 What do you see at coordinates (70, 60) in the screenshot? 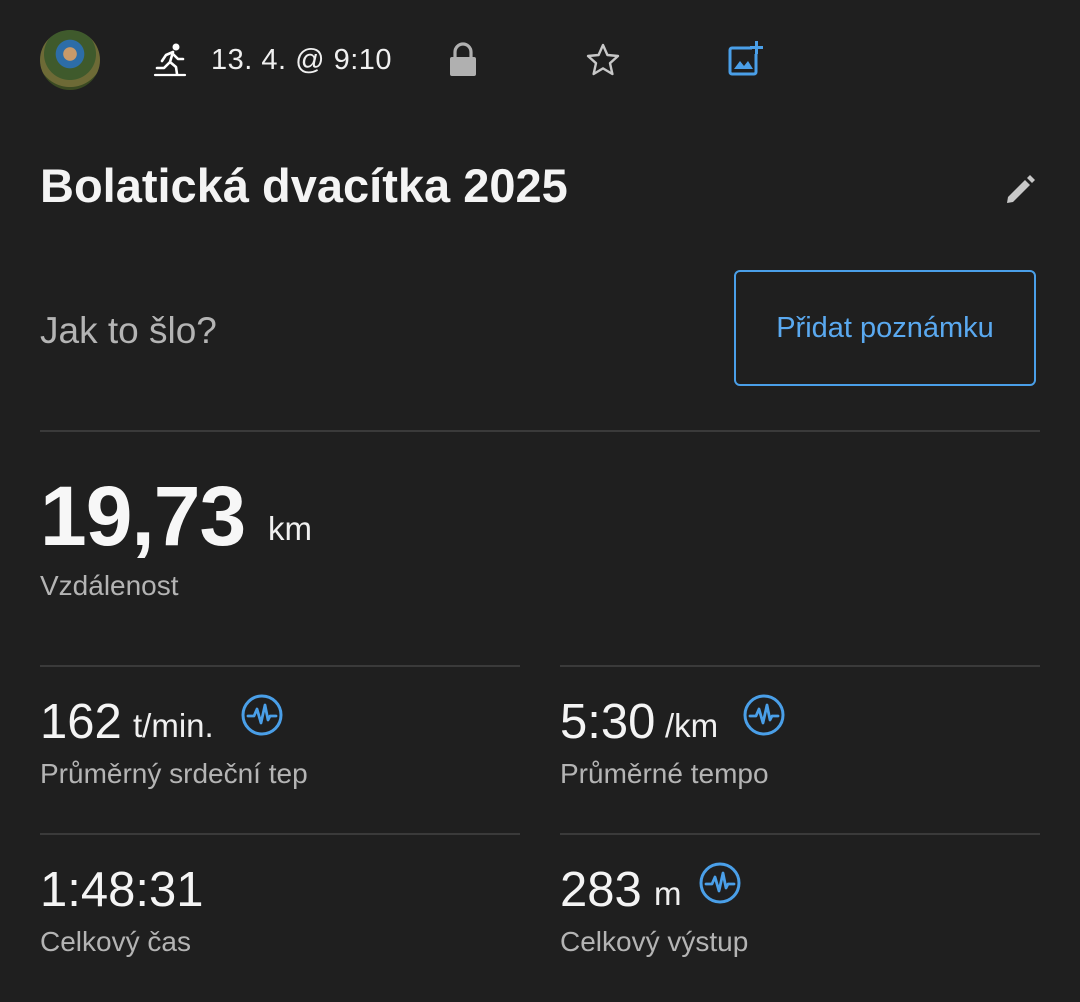
I see `avatar` at bounding box center [70, 60].